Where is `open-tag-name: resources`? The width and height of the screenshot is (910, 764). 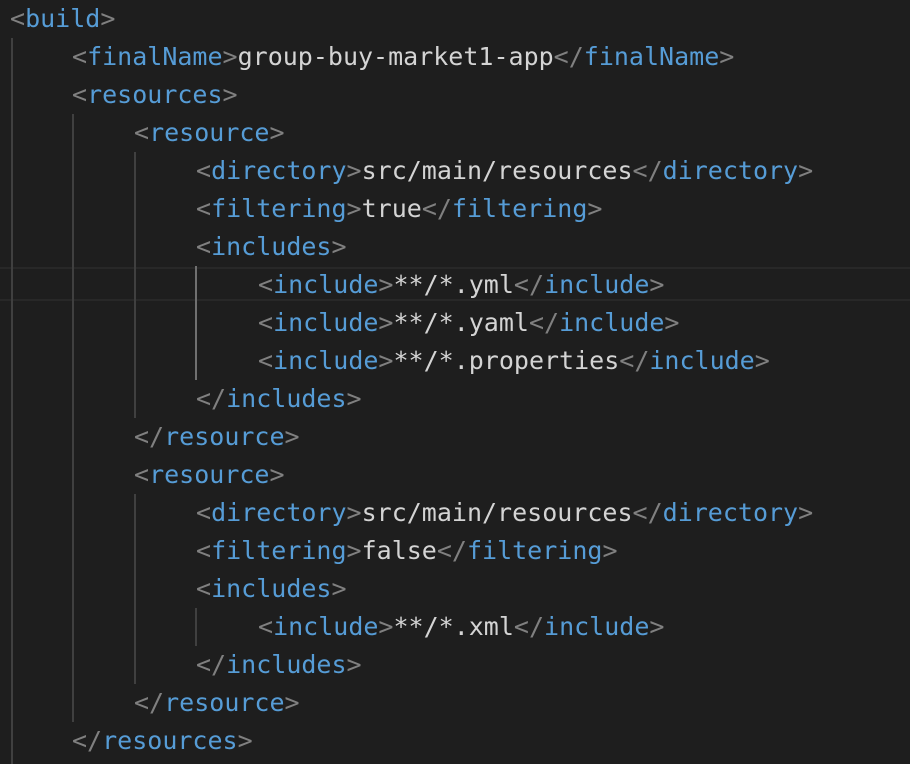
open-tag-name: resources is located at coordinates (155, 94).